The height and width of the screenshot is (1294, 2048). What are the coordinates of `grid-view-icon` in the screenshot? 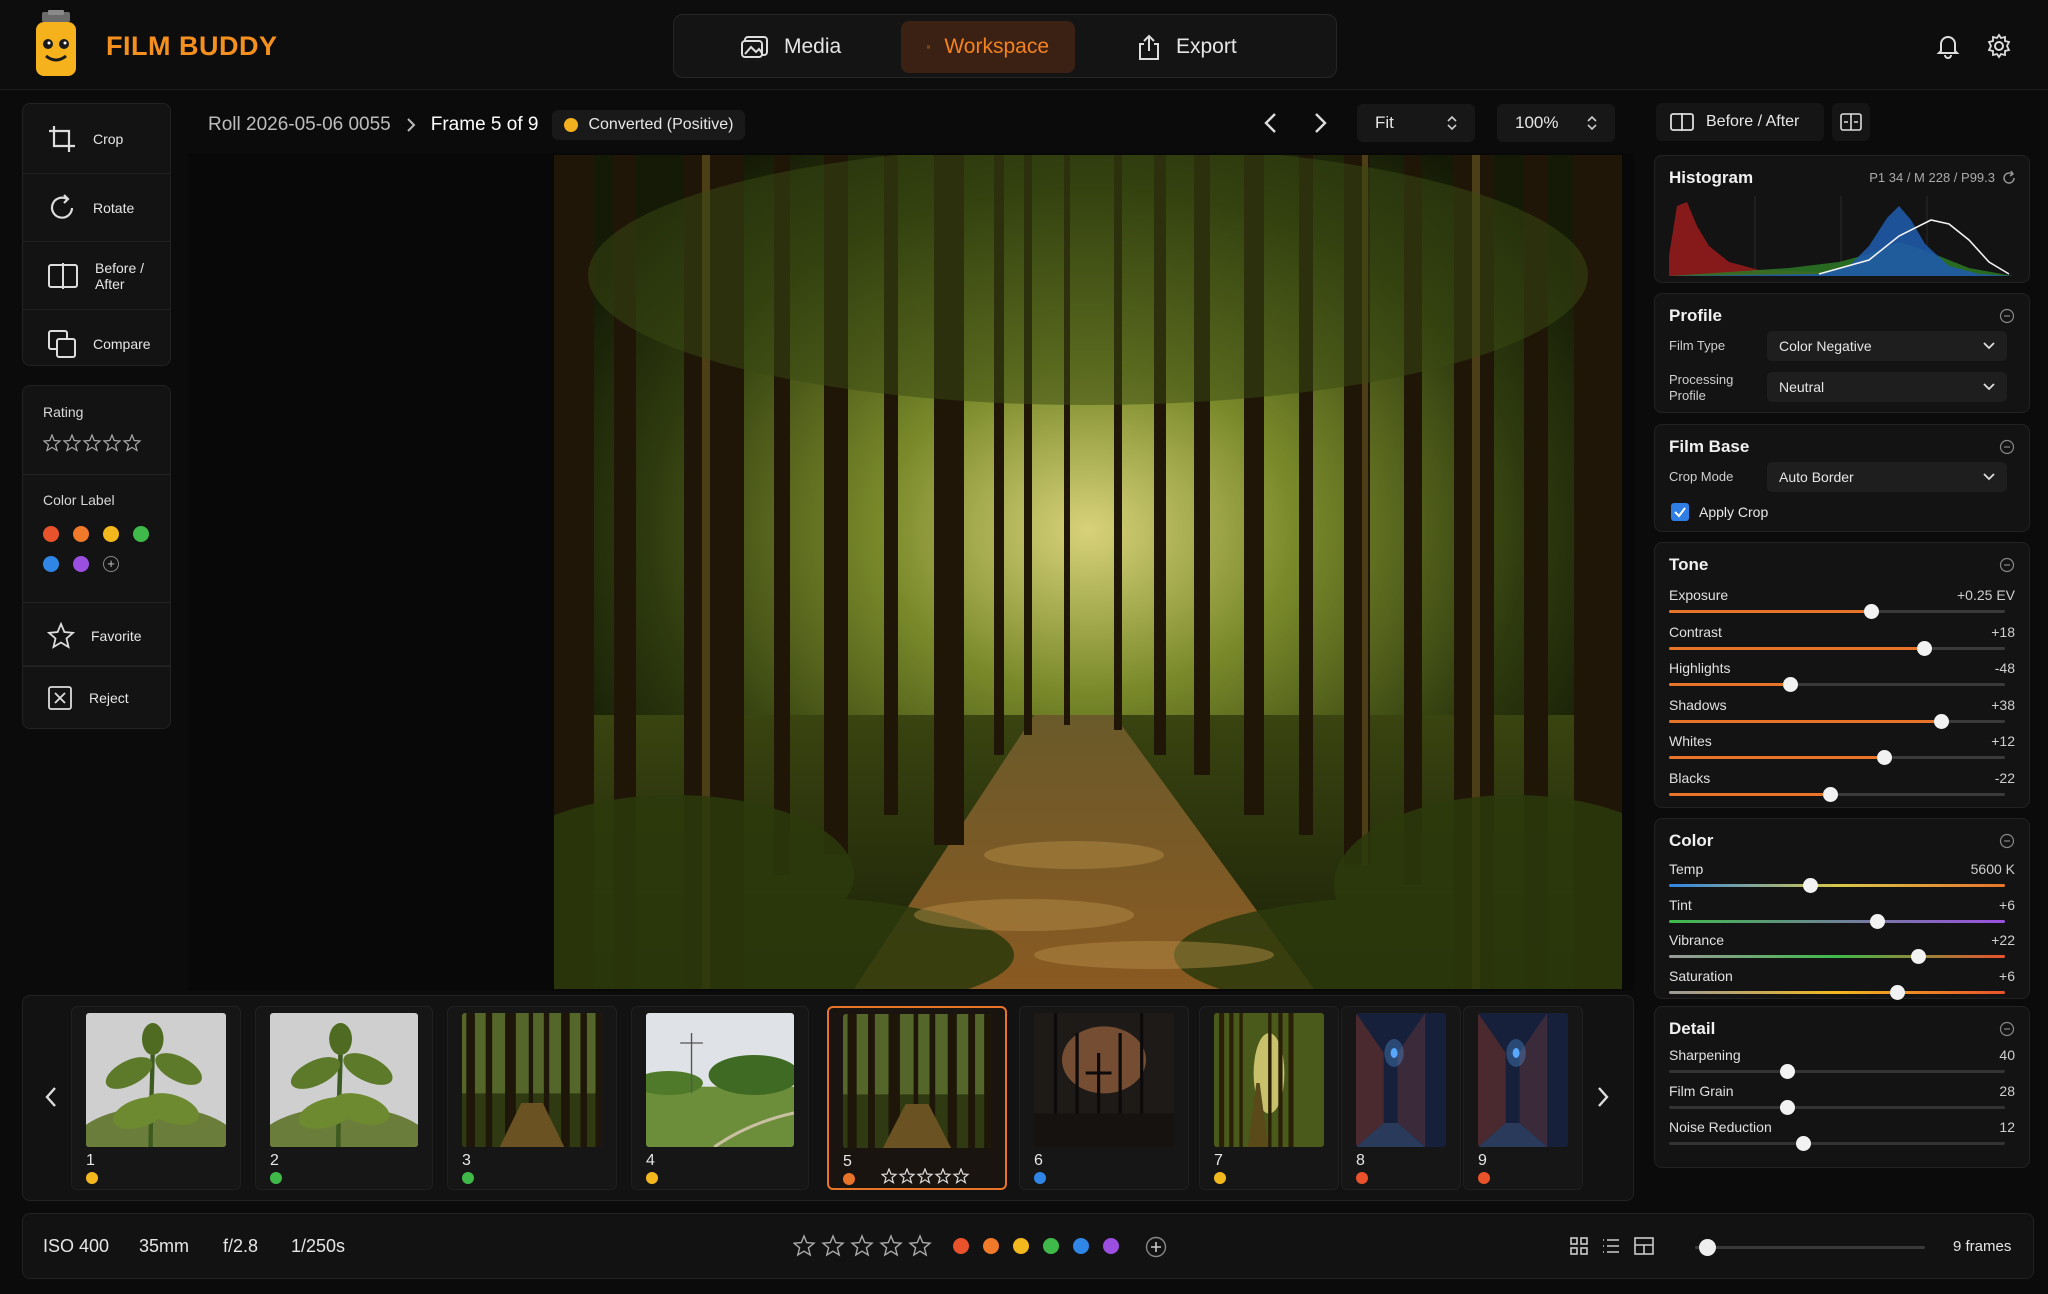 It's located at (1579, 1246).